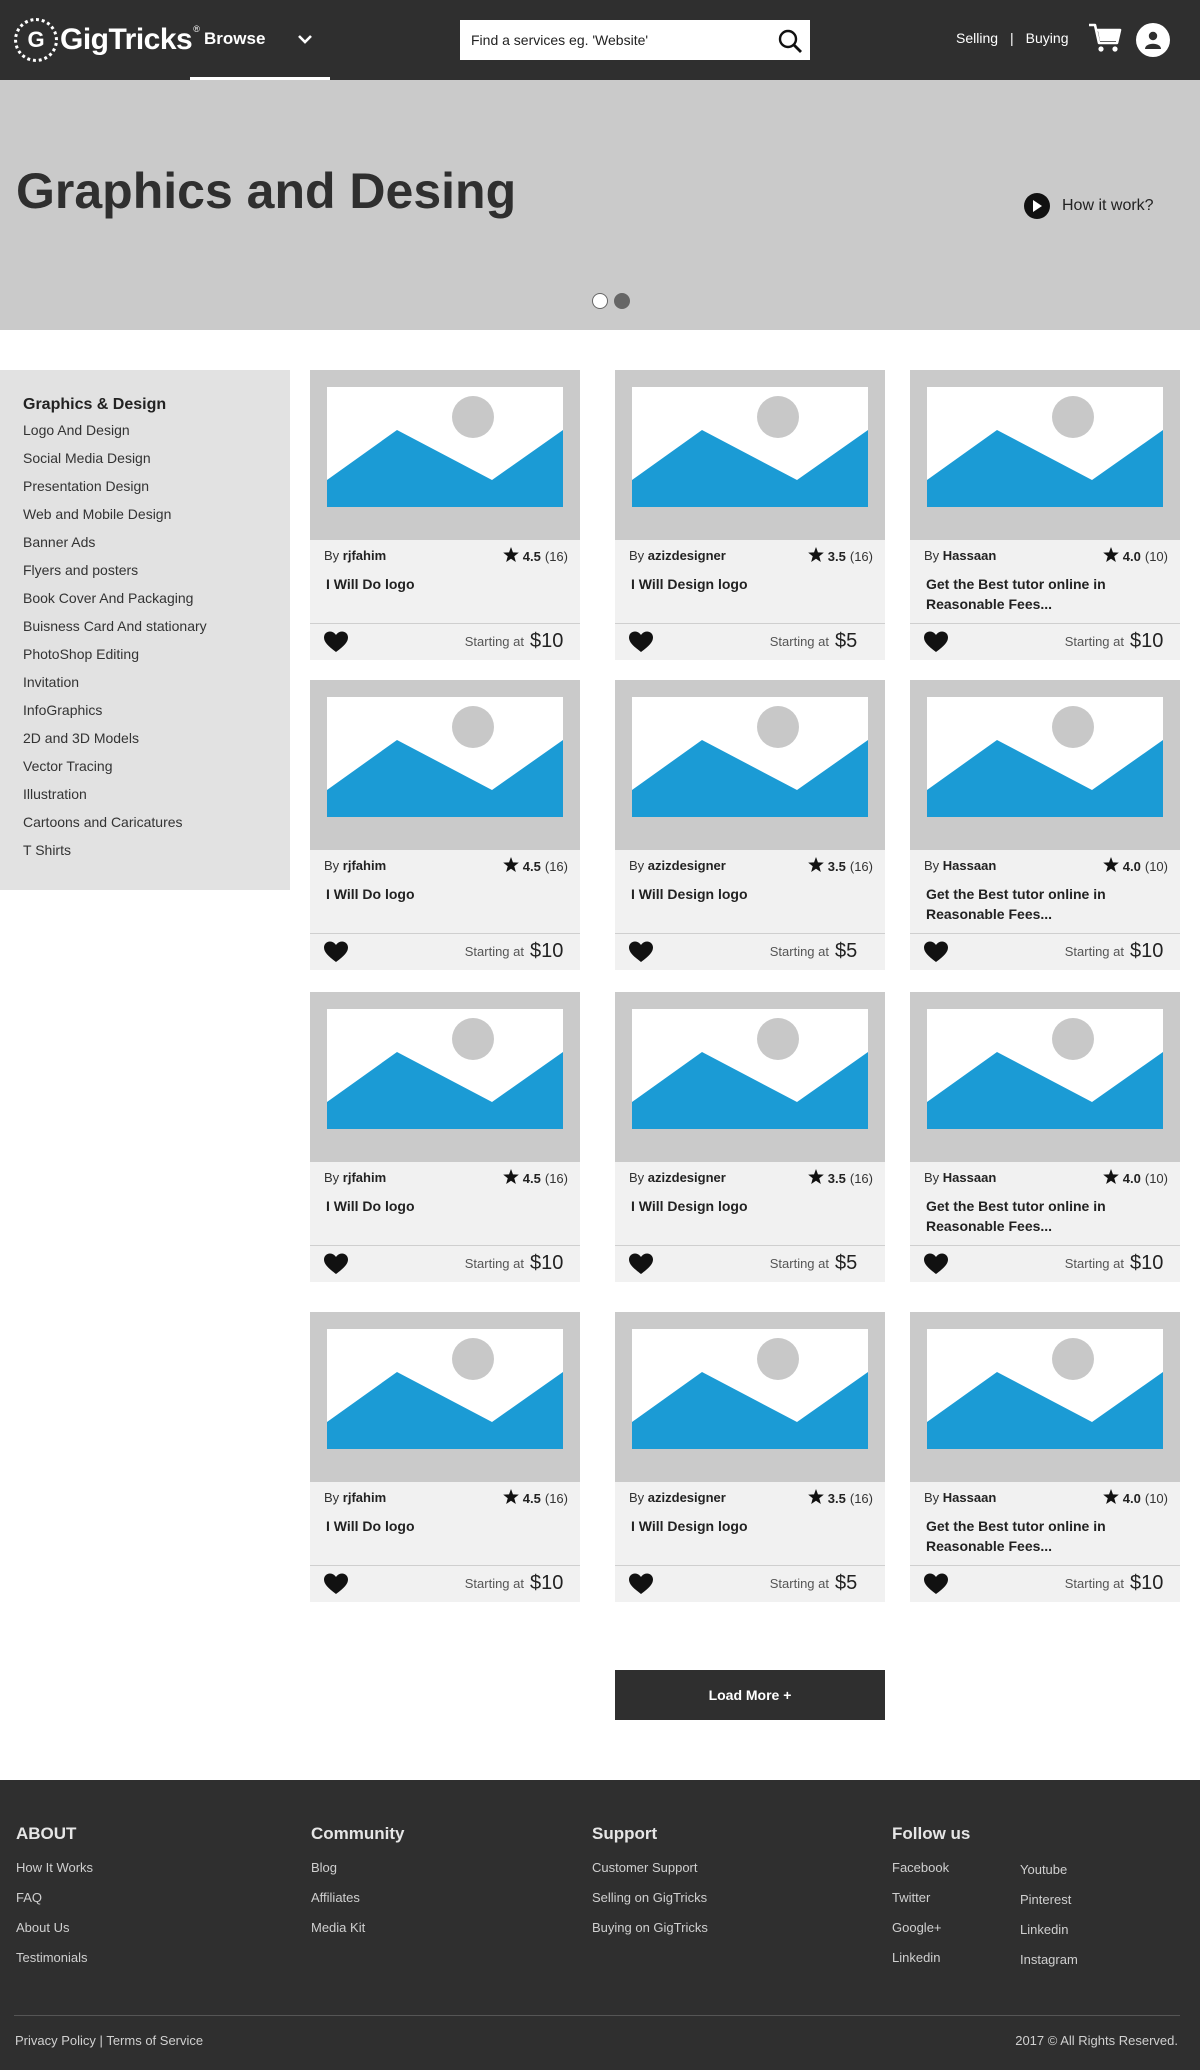 The image size is (1200, 2070). What do you see at coordinates (931, 1965) in the screenshot?
I see `footer-link-linkedin: Linkedin` at bounding box center [931, 1965].